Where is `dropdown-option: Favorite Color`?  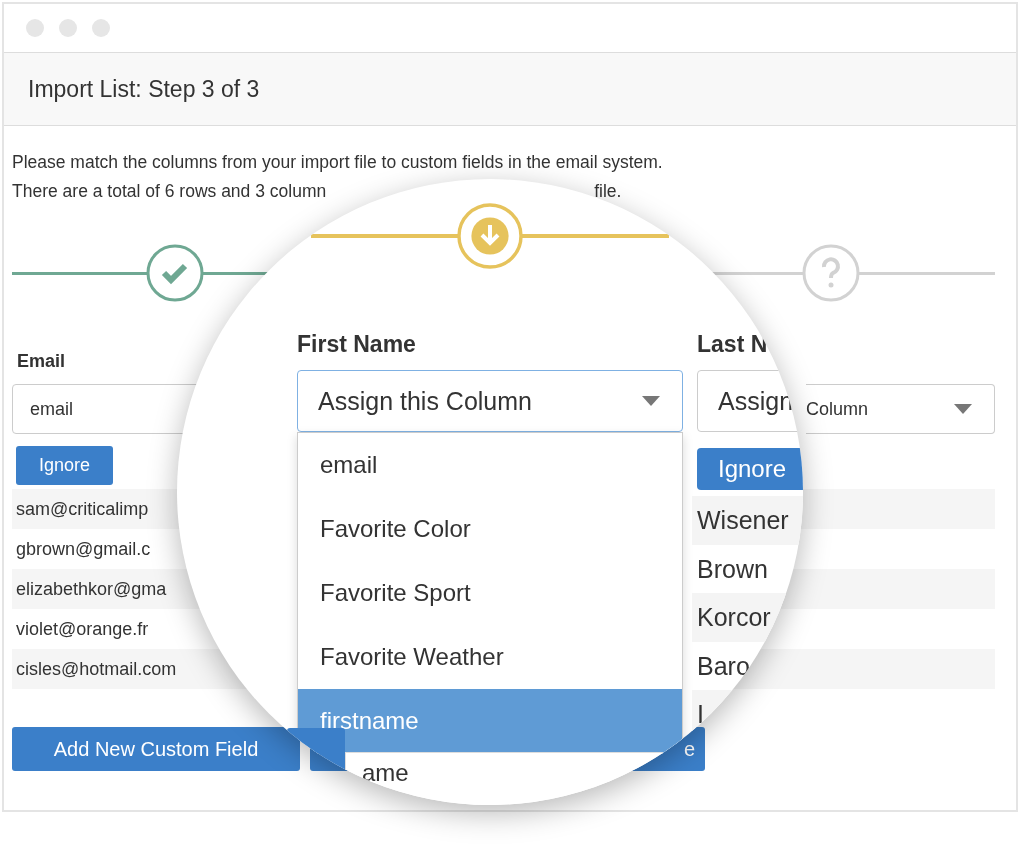 dropdown-option: Favorite Color is located at coordinates (490, 529).